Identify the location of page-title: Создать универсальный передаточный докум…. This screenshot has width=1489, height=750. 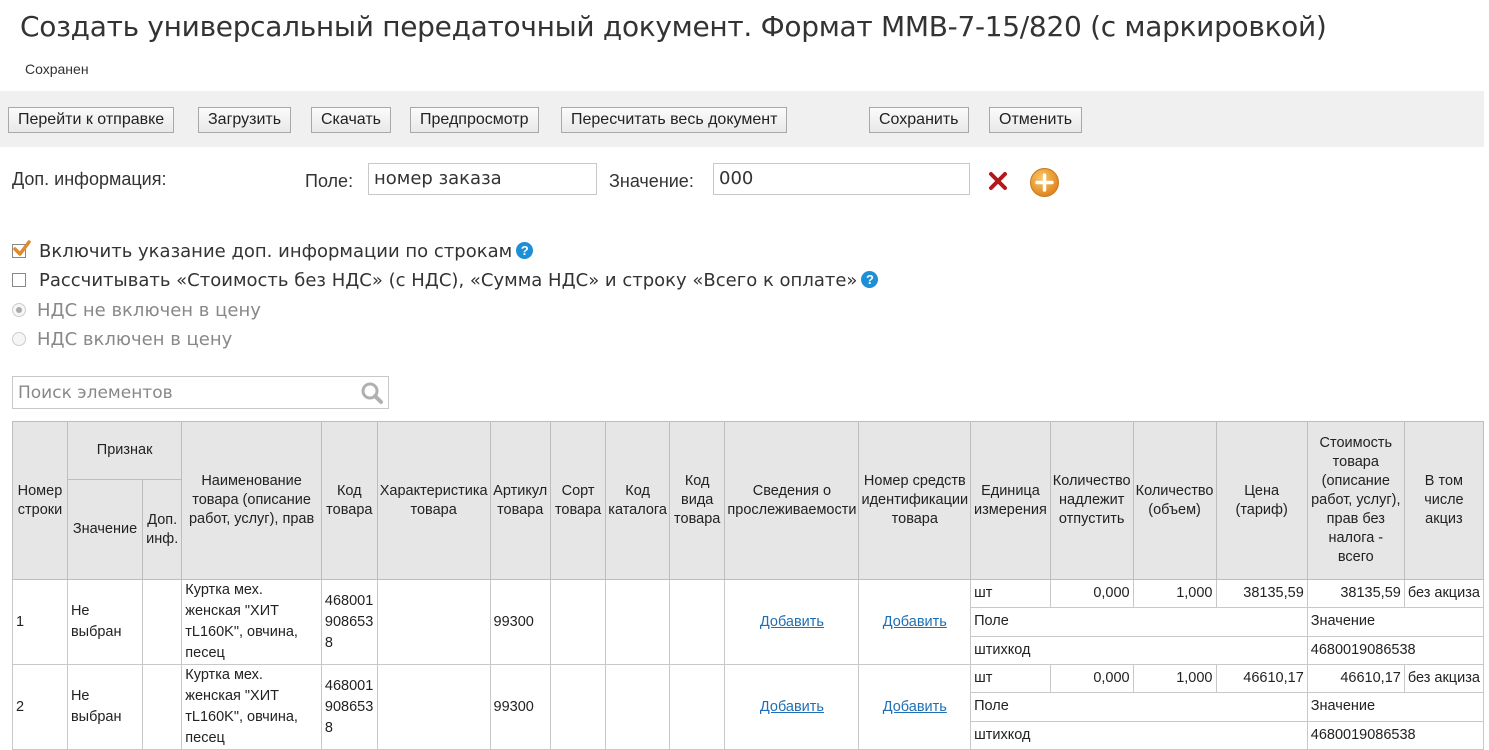
(673, 26).